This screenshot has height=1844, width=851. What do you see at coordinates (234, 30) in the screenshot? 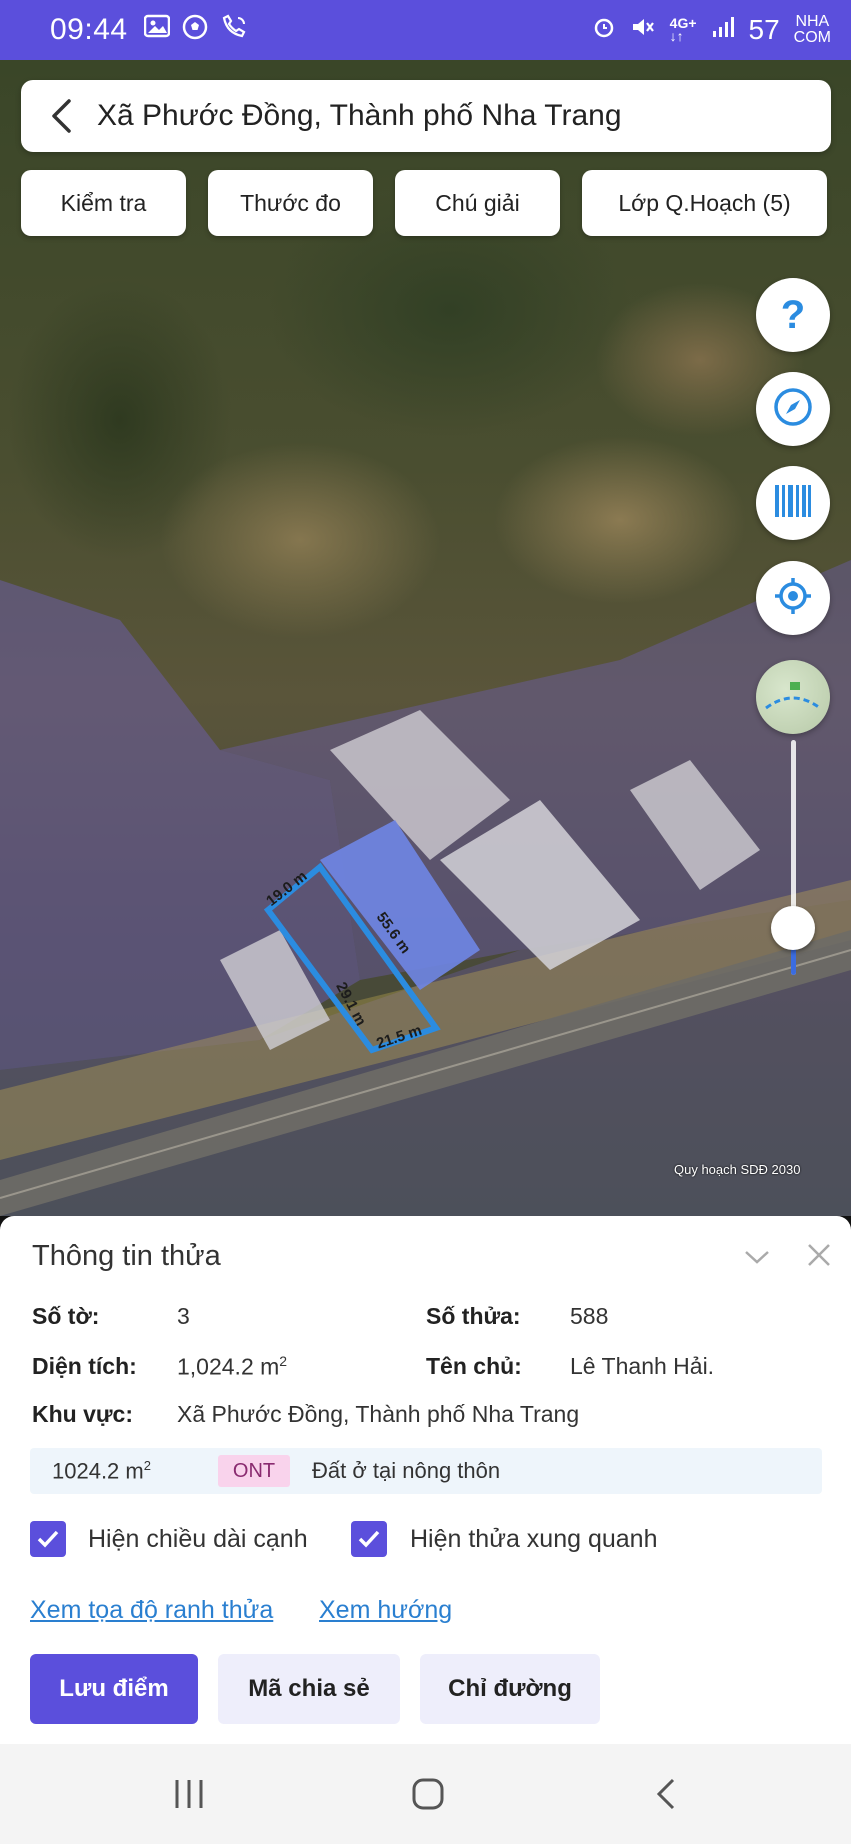
I see `wifi-calling-icon` at bounding box center [234, 30].